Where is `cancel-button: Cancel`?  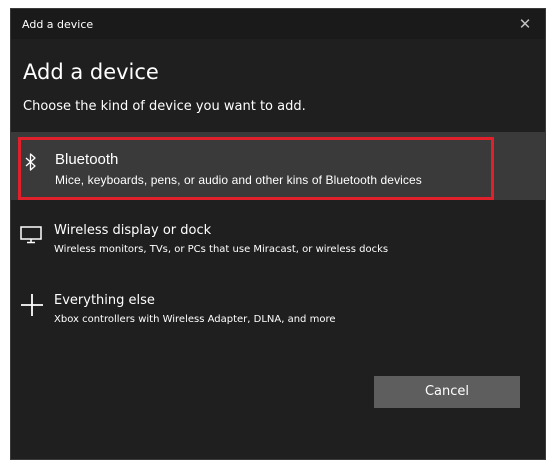 cancel-button: Cancel is located at coordinates (447, 392).